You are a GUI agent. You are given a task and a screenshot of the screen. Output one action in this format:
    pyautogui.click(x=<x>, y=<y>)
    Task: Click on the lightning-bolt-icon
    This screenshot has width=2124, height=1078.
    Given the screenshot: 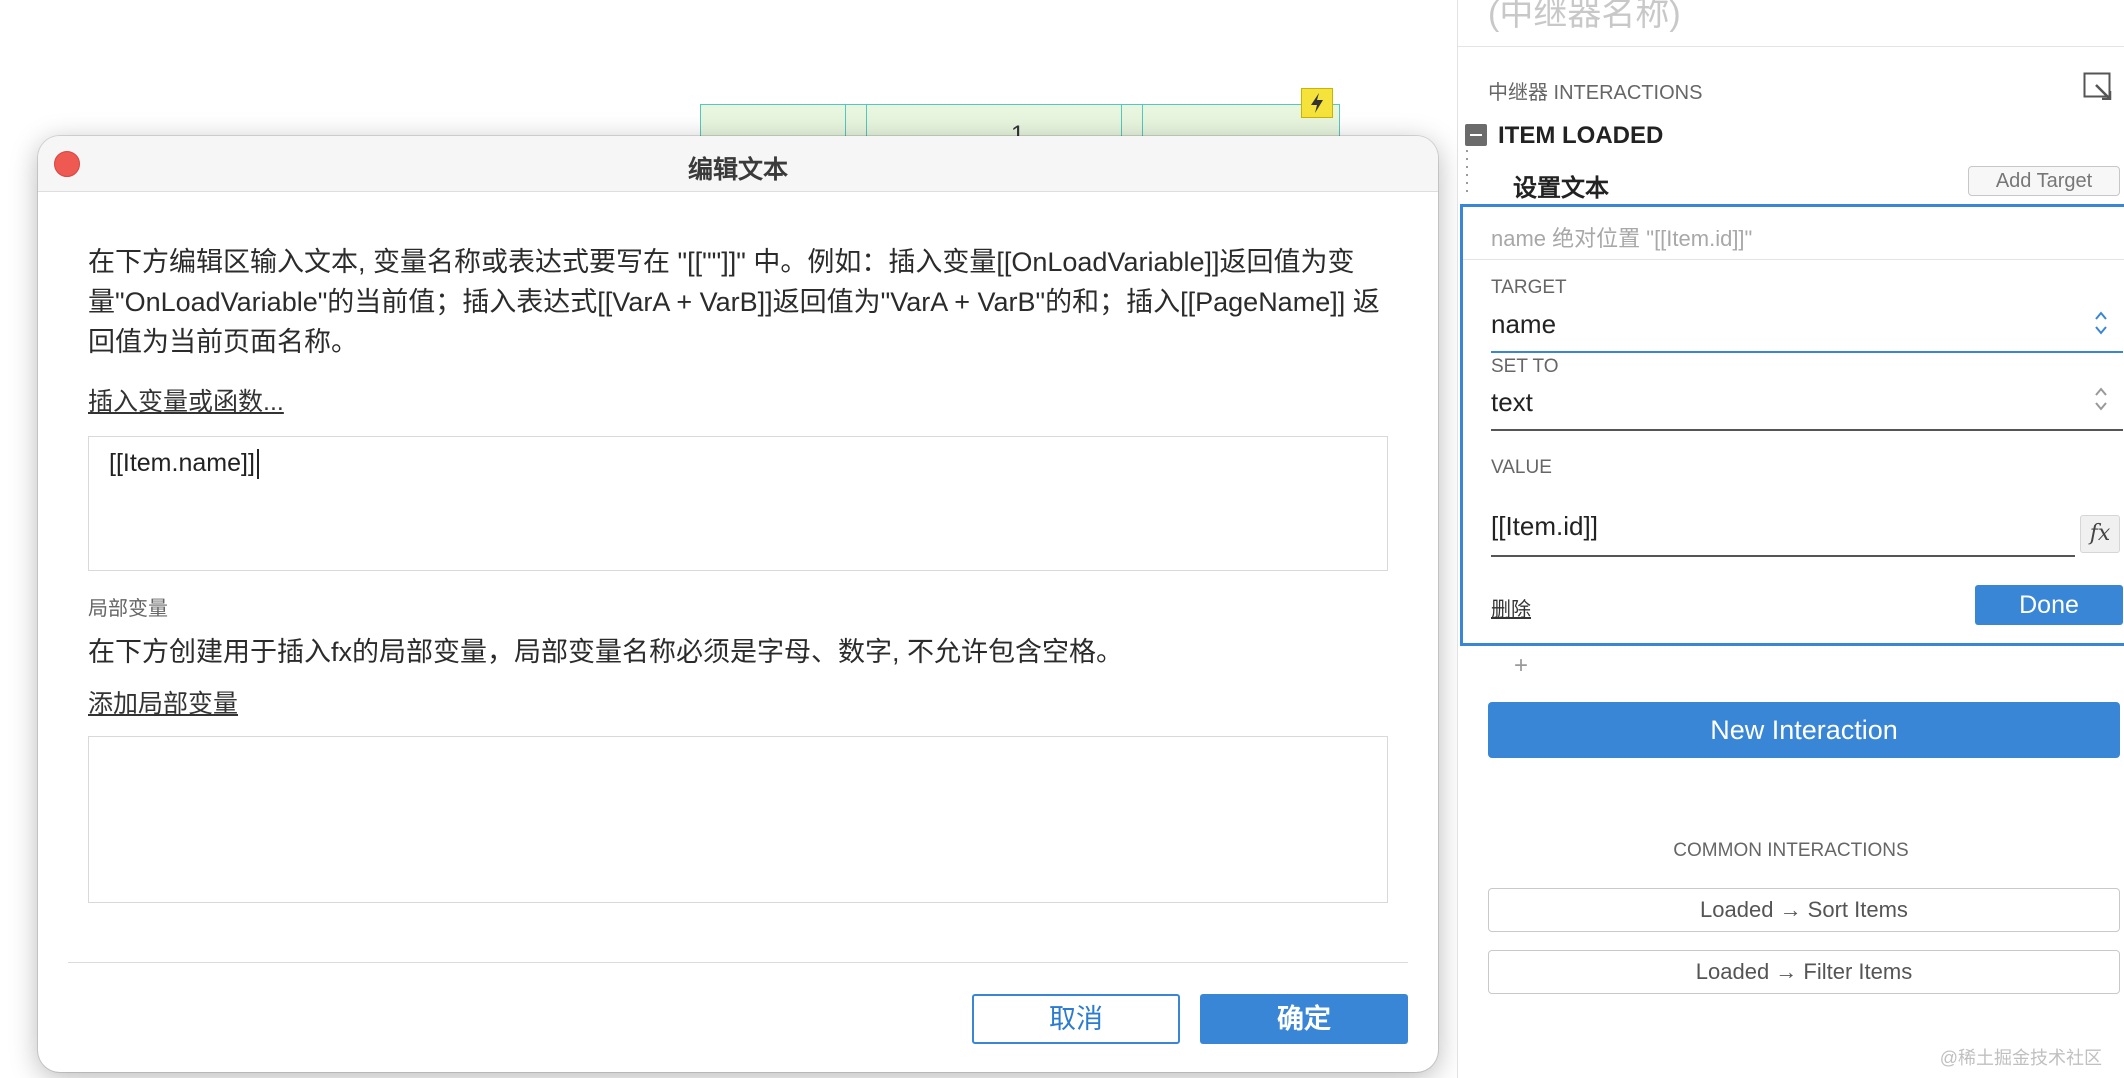 What is the action you would take?
    pyautogui.click(x=1317, y=103)
    